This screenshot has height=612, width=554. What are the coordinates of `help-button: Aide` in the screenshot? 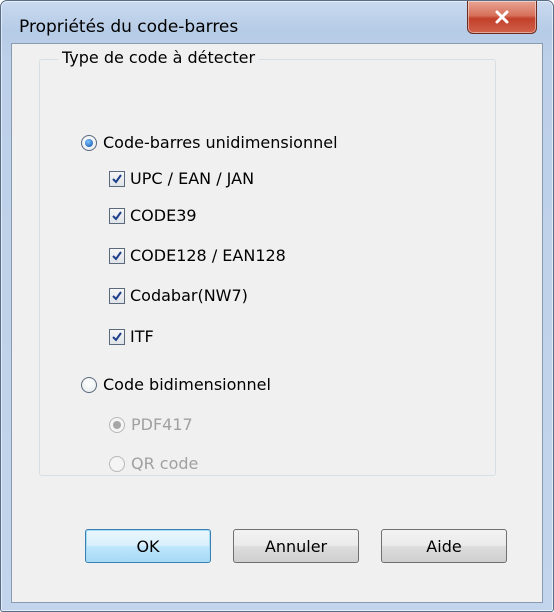 It's located at (444, 546).